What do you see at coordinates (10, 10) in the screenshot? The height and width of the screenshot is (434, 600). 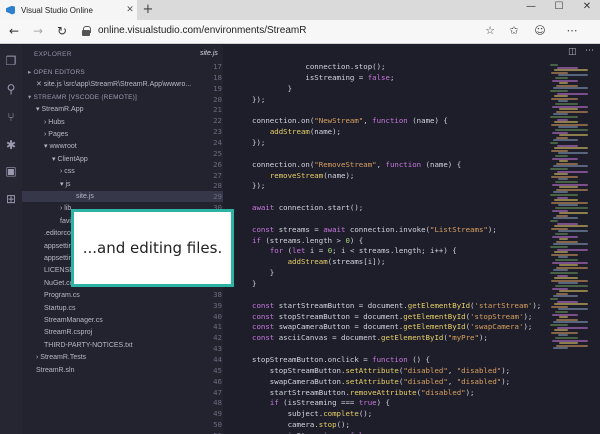 I see `vscode-favicon-icon` at bounding box center [10, 10].